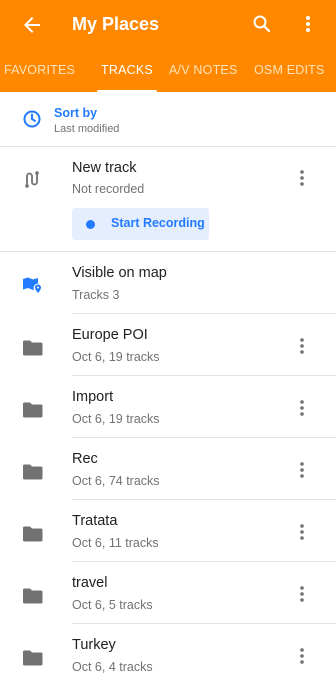 The image size is (336, 686). I want to click on folder-name: Rec, so click(85, 459).